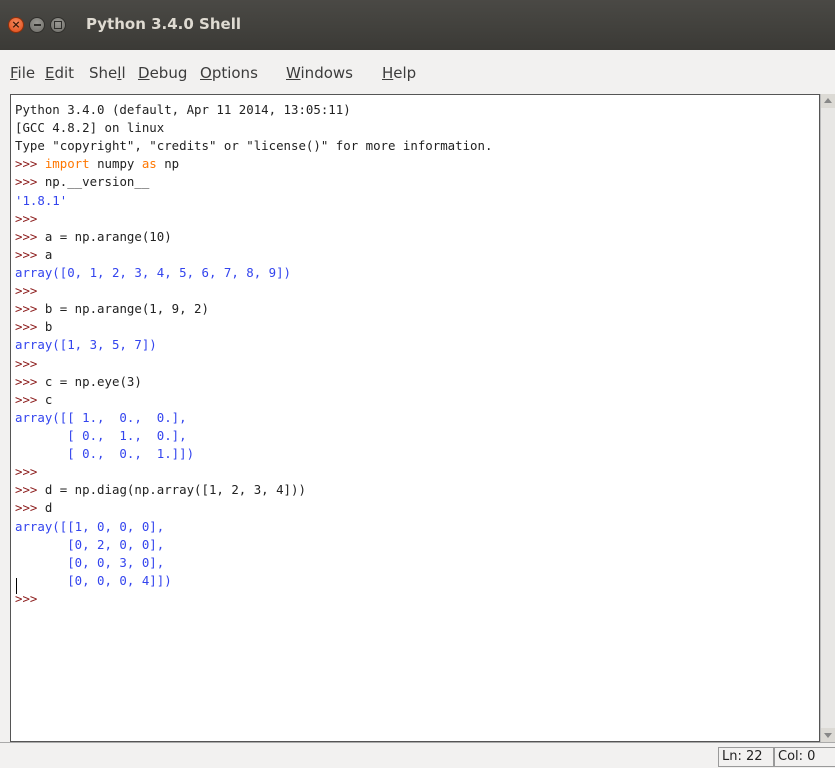 The image size is (835, 768). I want to click on window-title: Python 3.4.0 Shell, so click(163, 24).